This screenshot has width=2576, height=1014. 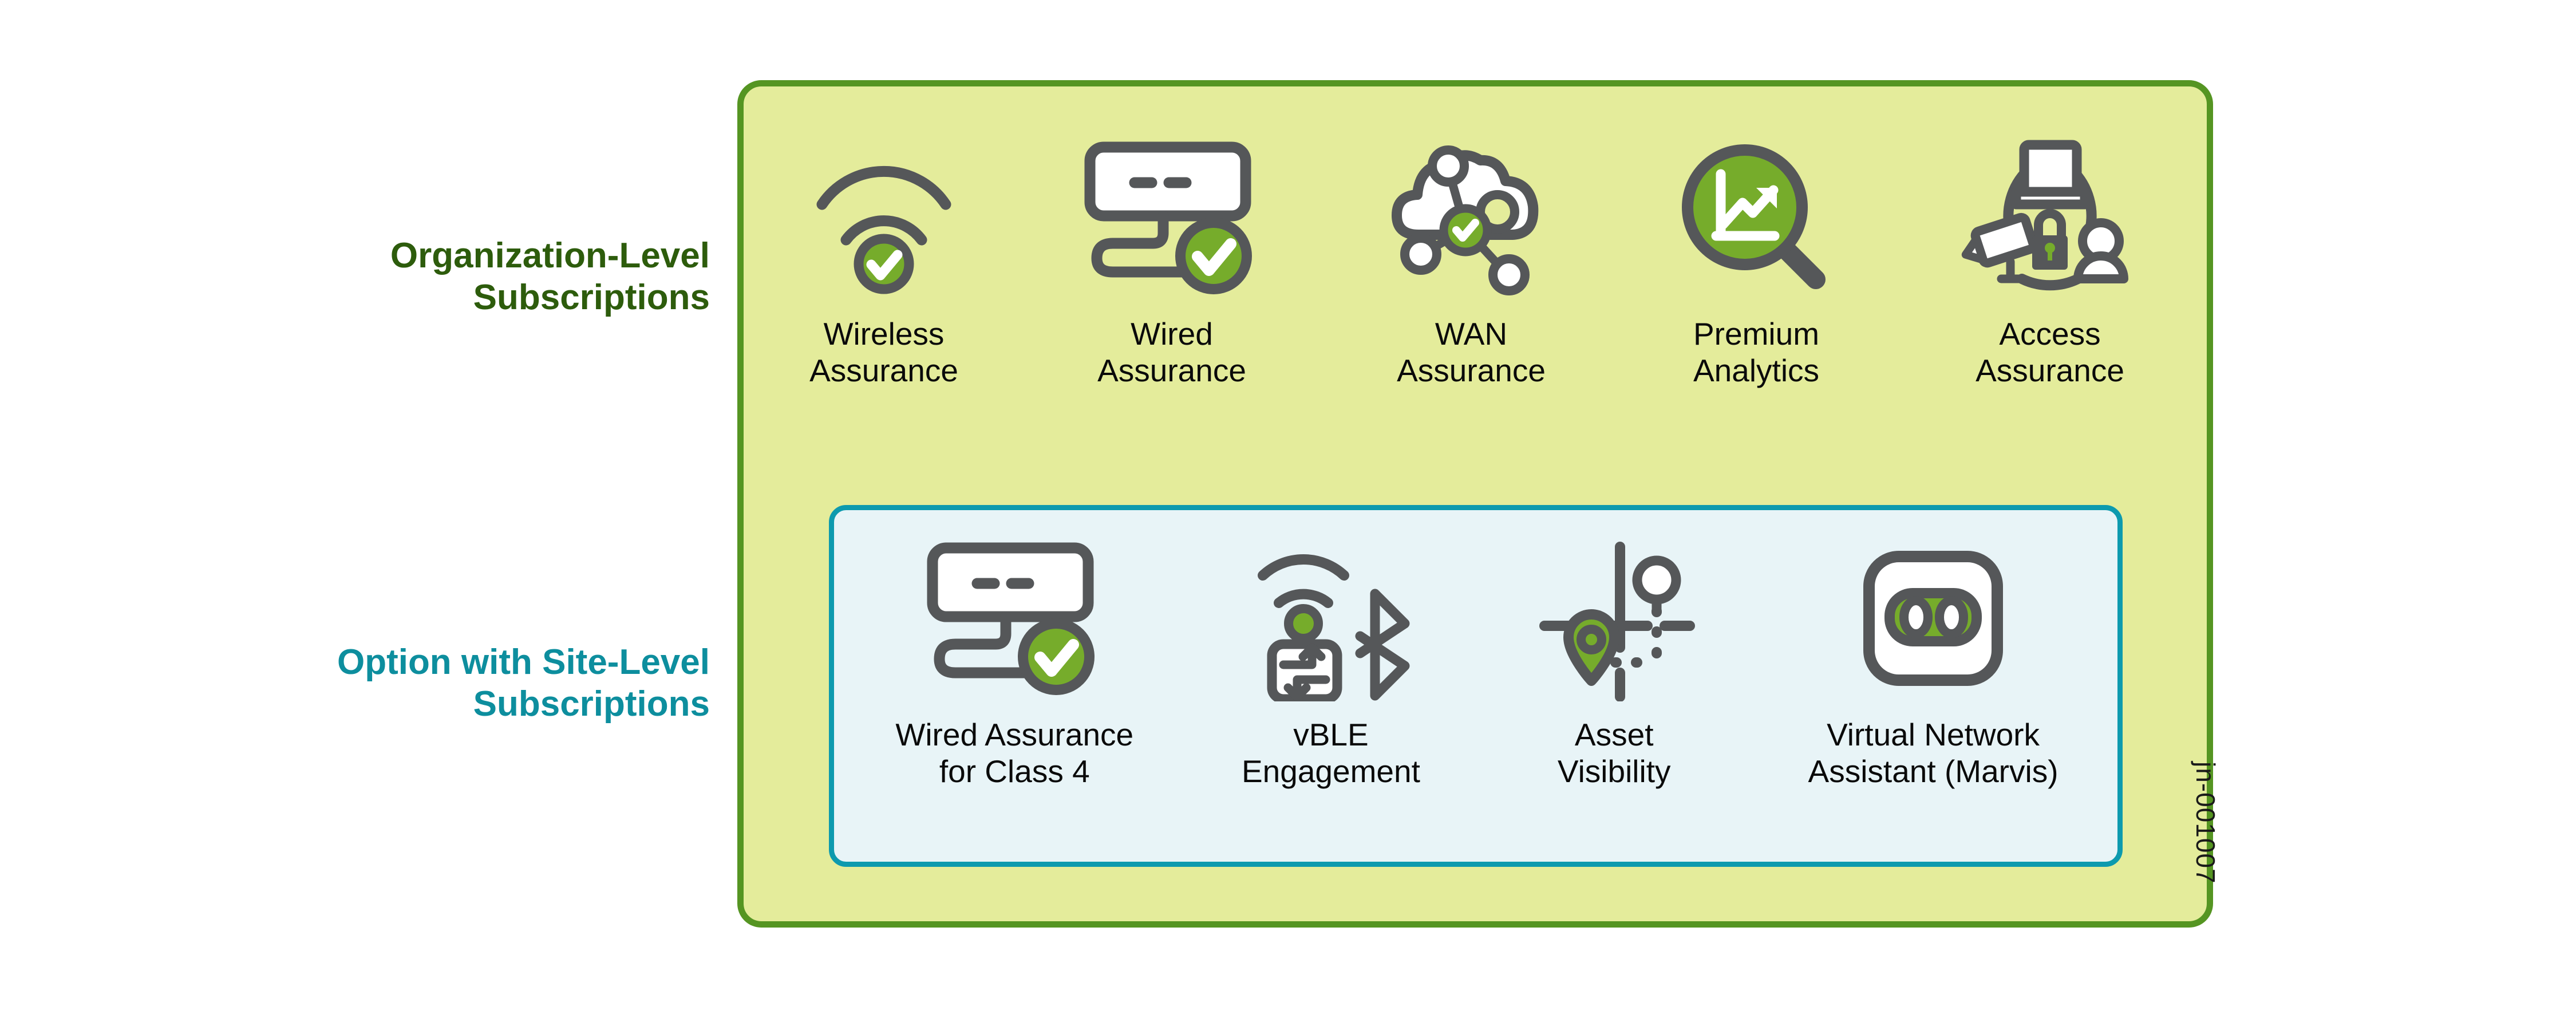 I want to click on wan-assurance-icon, so click(x=1471, y=217).